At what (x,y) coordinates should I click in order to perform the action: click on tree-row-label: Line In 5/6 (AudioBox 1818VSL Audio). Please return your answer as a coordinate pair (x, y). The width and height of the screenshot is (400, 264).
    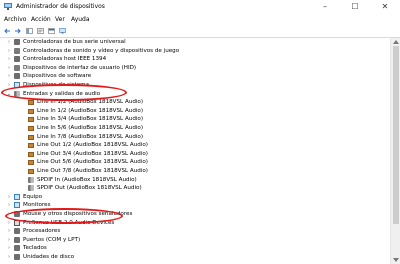
    Looking at the image, I should click on (90, 128).